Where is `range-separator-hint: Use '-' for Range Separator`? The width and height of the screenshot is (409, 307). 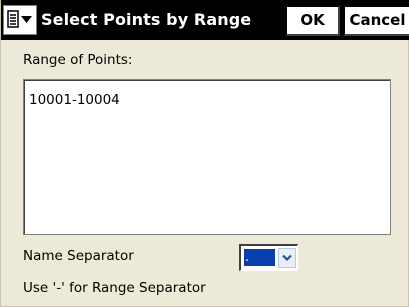
range-separator-hint: Use '-' for Range Separator is located at coordinates (114, 288).